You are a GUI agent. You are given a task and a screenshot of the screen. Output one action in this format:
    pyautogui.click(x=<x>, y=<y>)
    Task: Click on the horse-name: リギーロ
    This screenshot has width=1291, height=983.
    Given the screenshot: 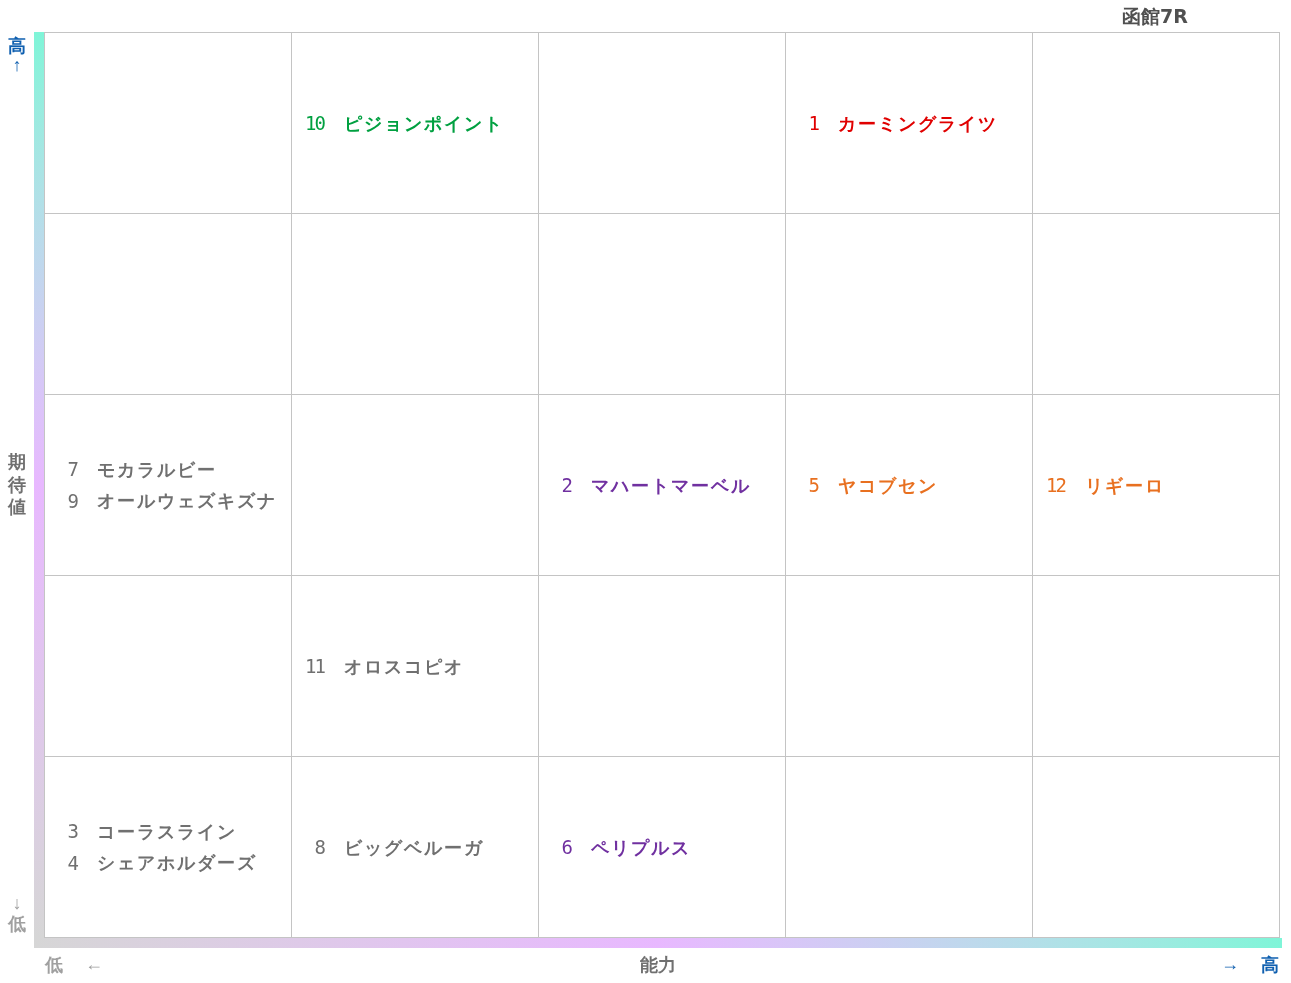 What is the action you would take?
    pyautogui.click(x=1125, y=485)
    